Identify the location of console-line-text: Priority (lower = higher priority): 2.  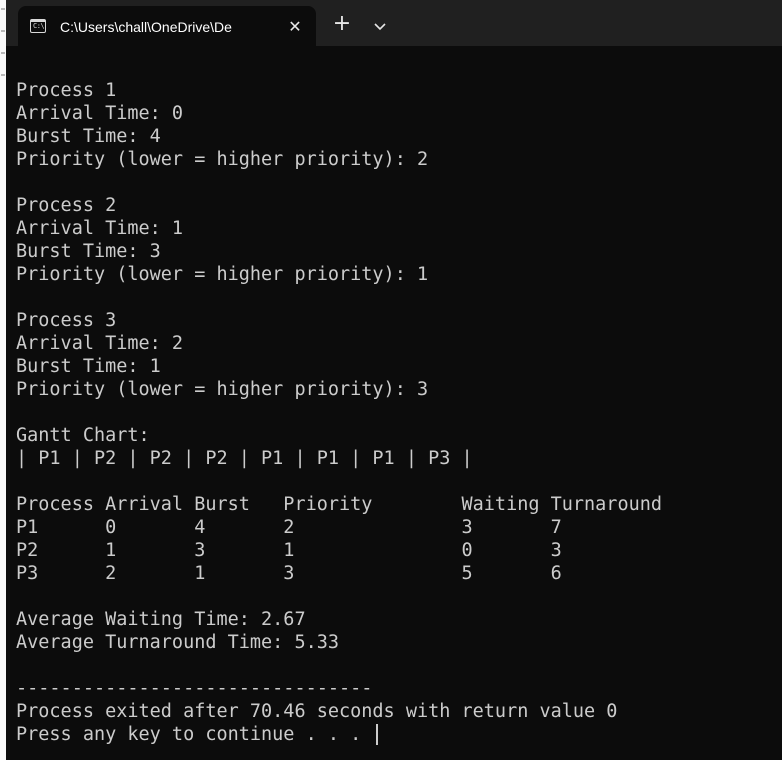
(222, 159).